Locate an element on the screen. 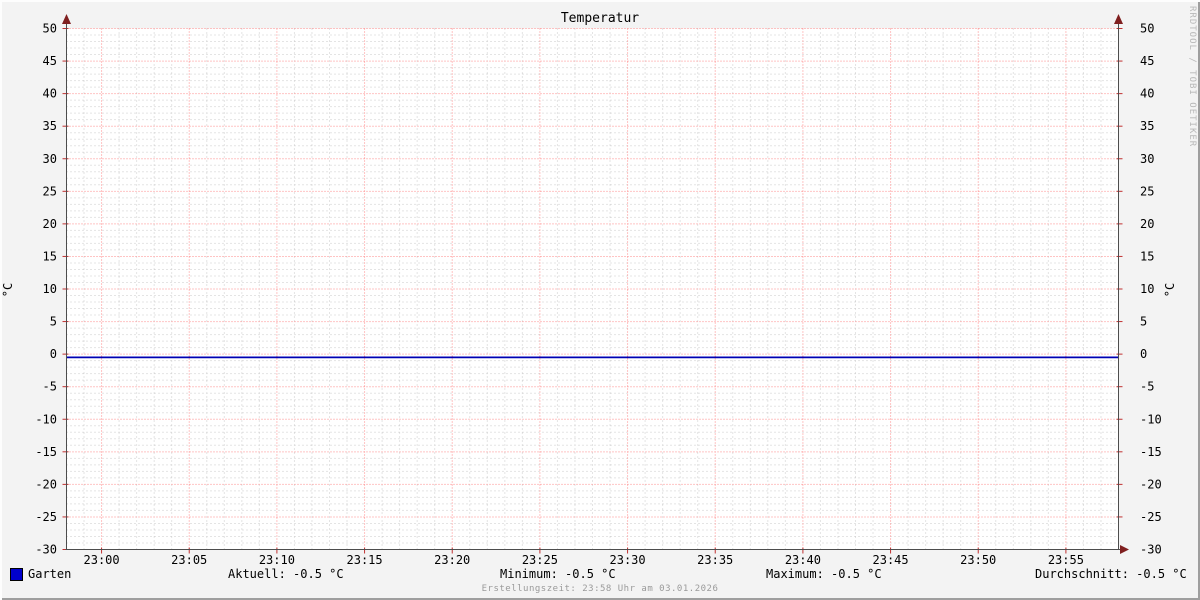  svg-text: 23:30 is located at coordinates (628, 560).